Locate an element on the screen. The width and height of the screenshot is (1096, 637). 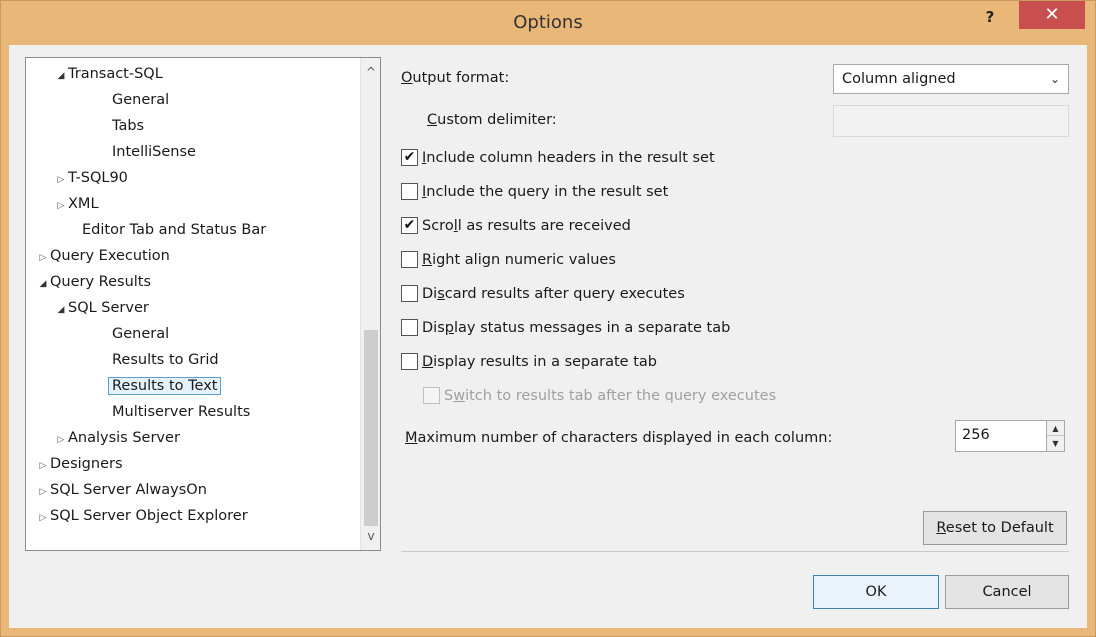
checkbox-label: Dis is located at coordinates (433, 328).